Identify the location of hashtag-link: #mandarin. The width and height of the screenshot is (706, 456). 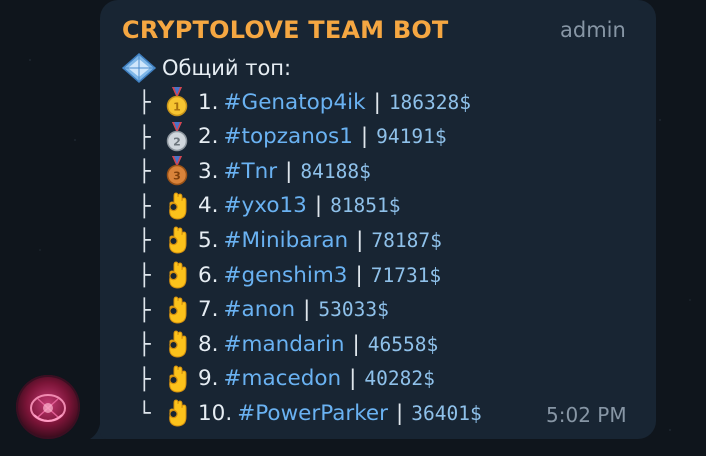
(284, 344).